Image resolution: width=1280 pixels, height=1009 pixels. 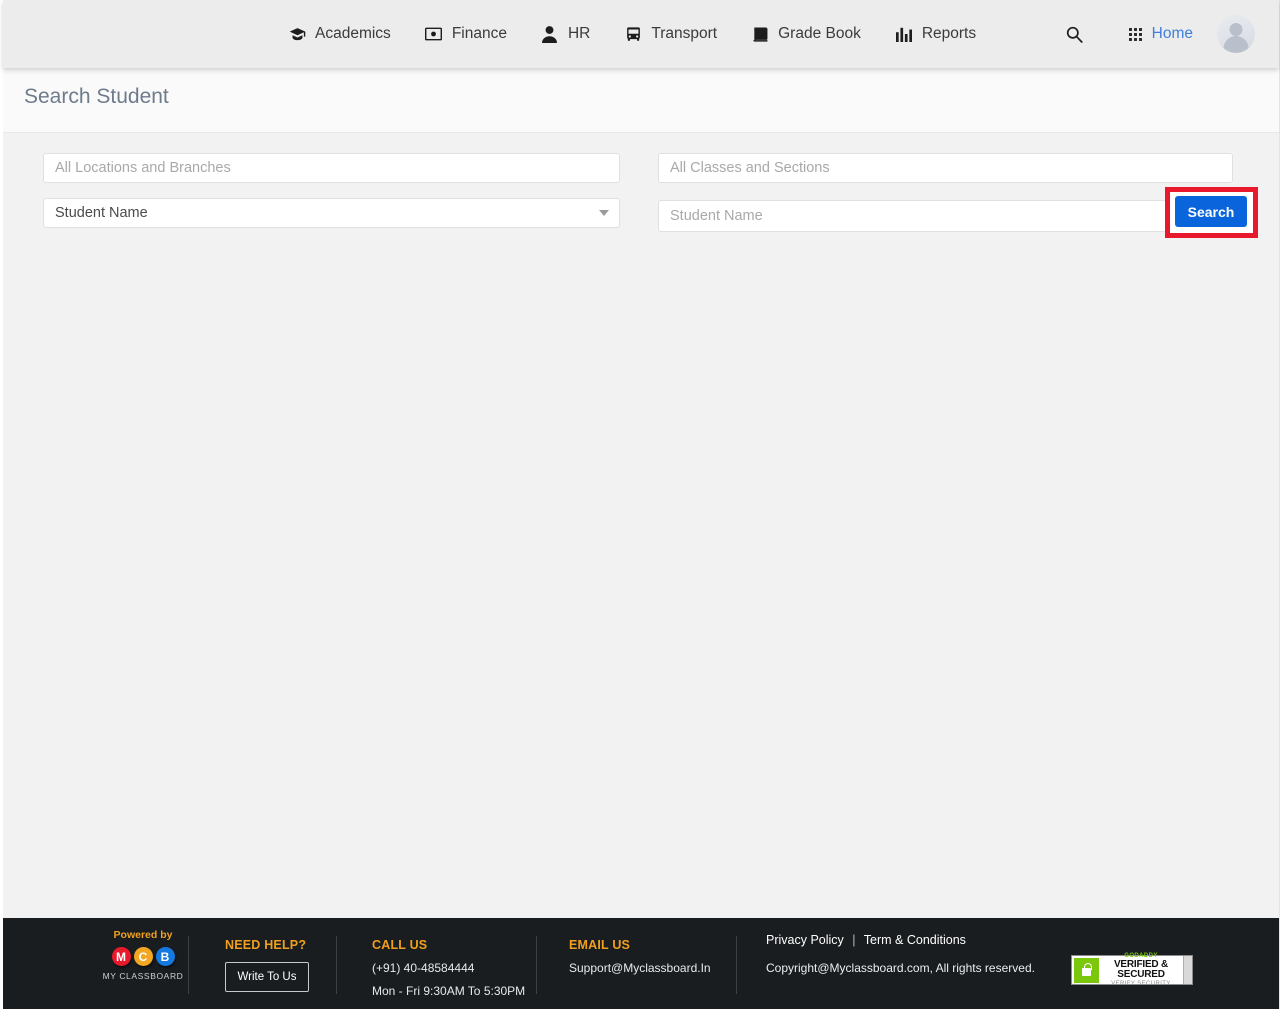 What do you see at coordinates (353, 33) in the screenshot?
I see `nav-label-academics: Academics` at bounding box center [353, 33].